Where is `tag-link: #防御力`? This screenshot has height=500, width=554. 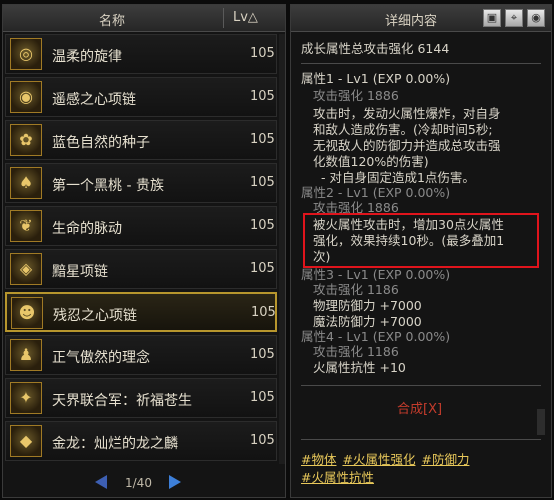 tag-link: #防御力 is located at coordinates (445, 459).